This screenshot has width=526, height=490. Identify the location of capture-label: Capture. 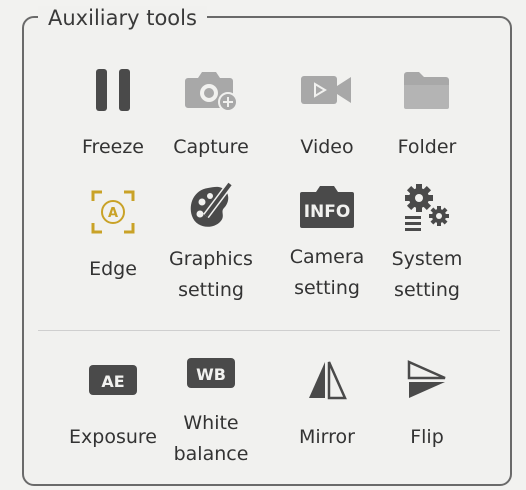
(211, 147).